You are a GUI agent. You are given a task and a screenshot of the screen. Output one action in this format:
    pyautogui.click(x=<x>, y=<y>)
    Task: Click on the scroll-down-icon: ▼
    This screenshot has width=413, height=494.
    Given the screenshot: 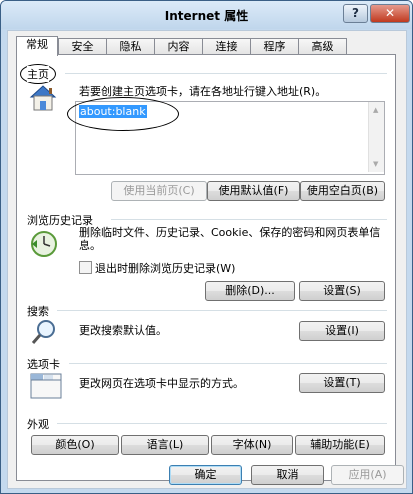 What is the action you would take?
    pyautogui.click(x=375, y=164)
    